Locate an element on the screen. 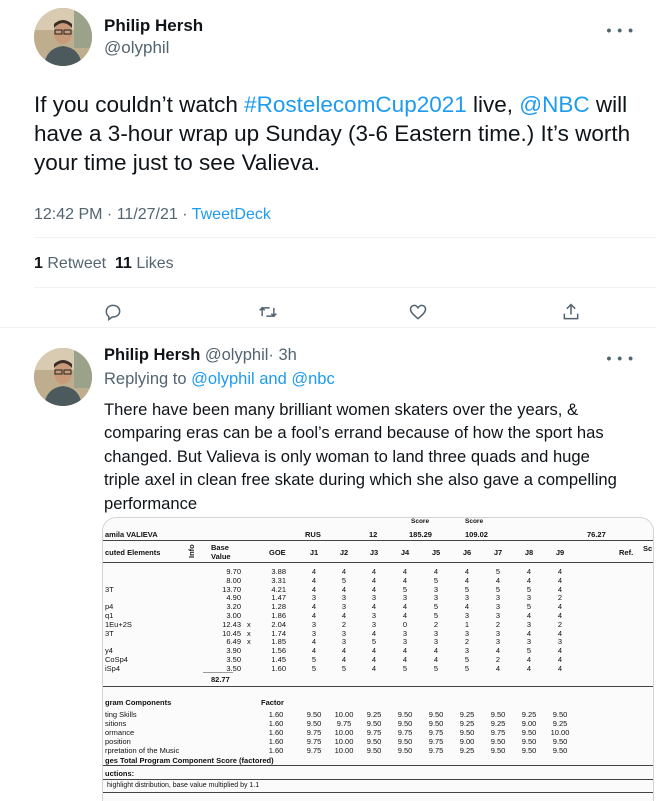 Image resolution: width=656 pixels, height=801 pixels. elements-header: cuted Elements is located at coordinates (133, 552).